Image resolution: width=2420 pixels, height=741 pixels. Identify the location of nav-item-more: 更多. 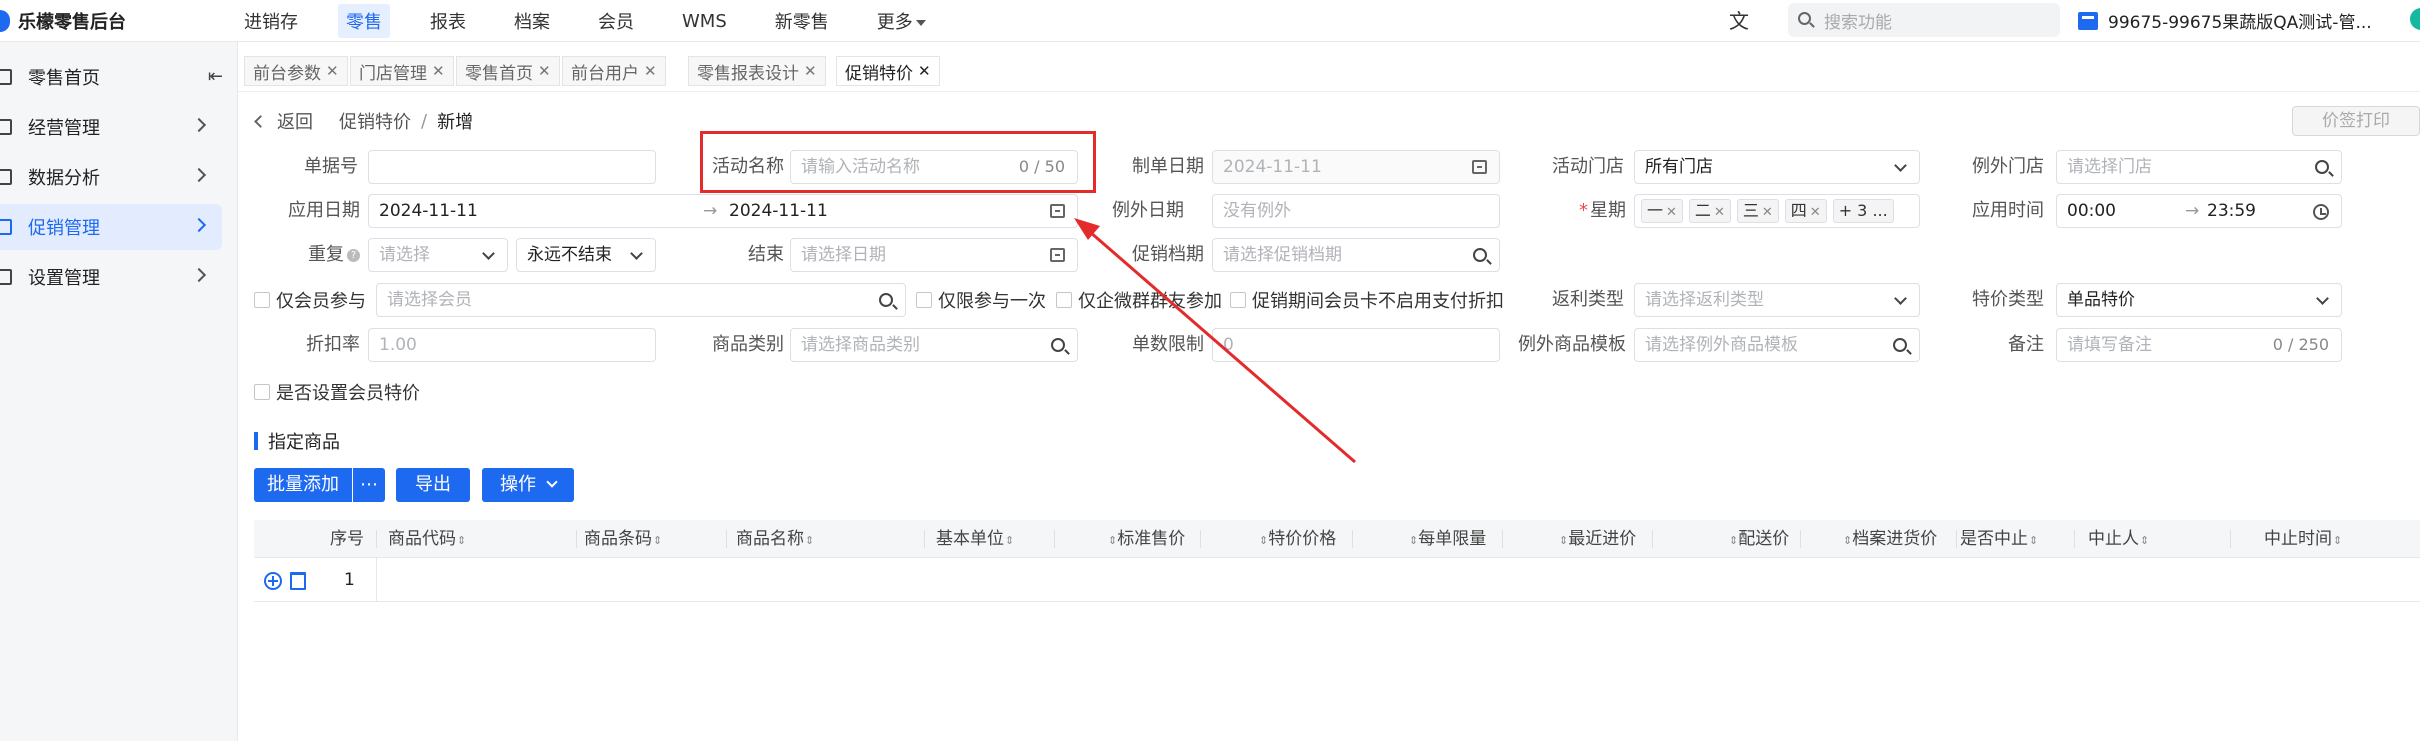
(901, 21).